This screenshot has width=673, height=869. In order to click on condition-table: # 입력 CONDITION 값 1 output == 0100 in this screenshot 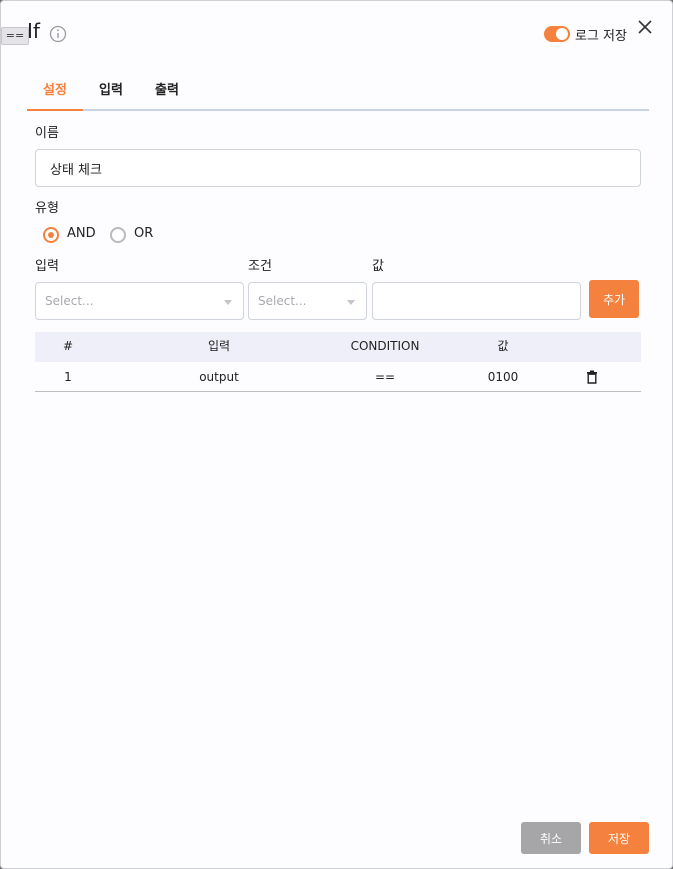, I will do `click(338, 362)`.